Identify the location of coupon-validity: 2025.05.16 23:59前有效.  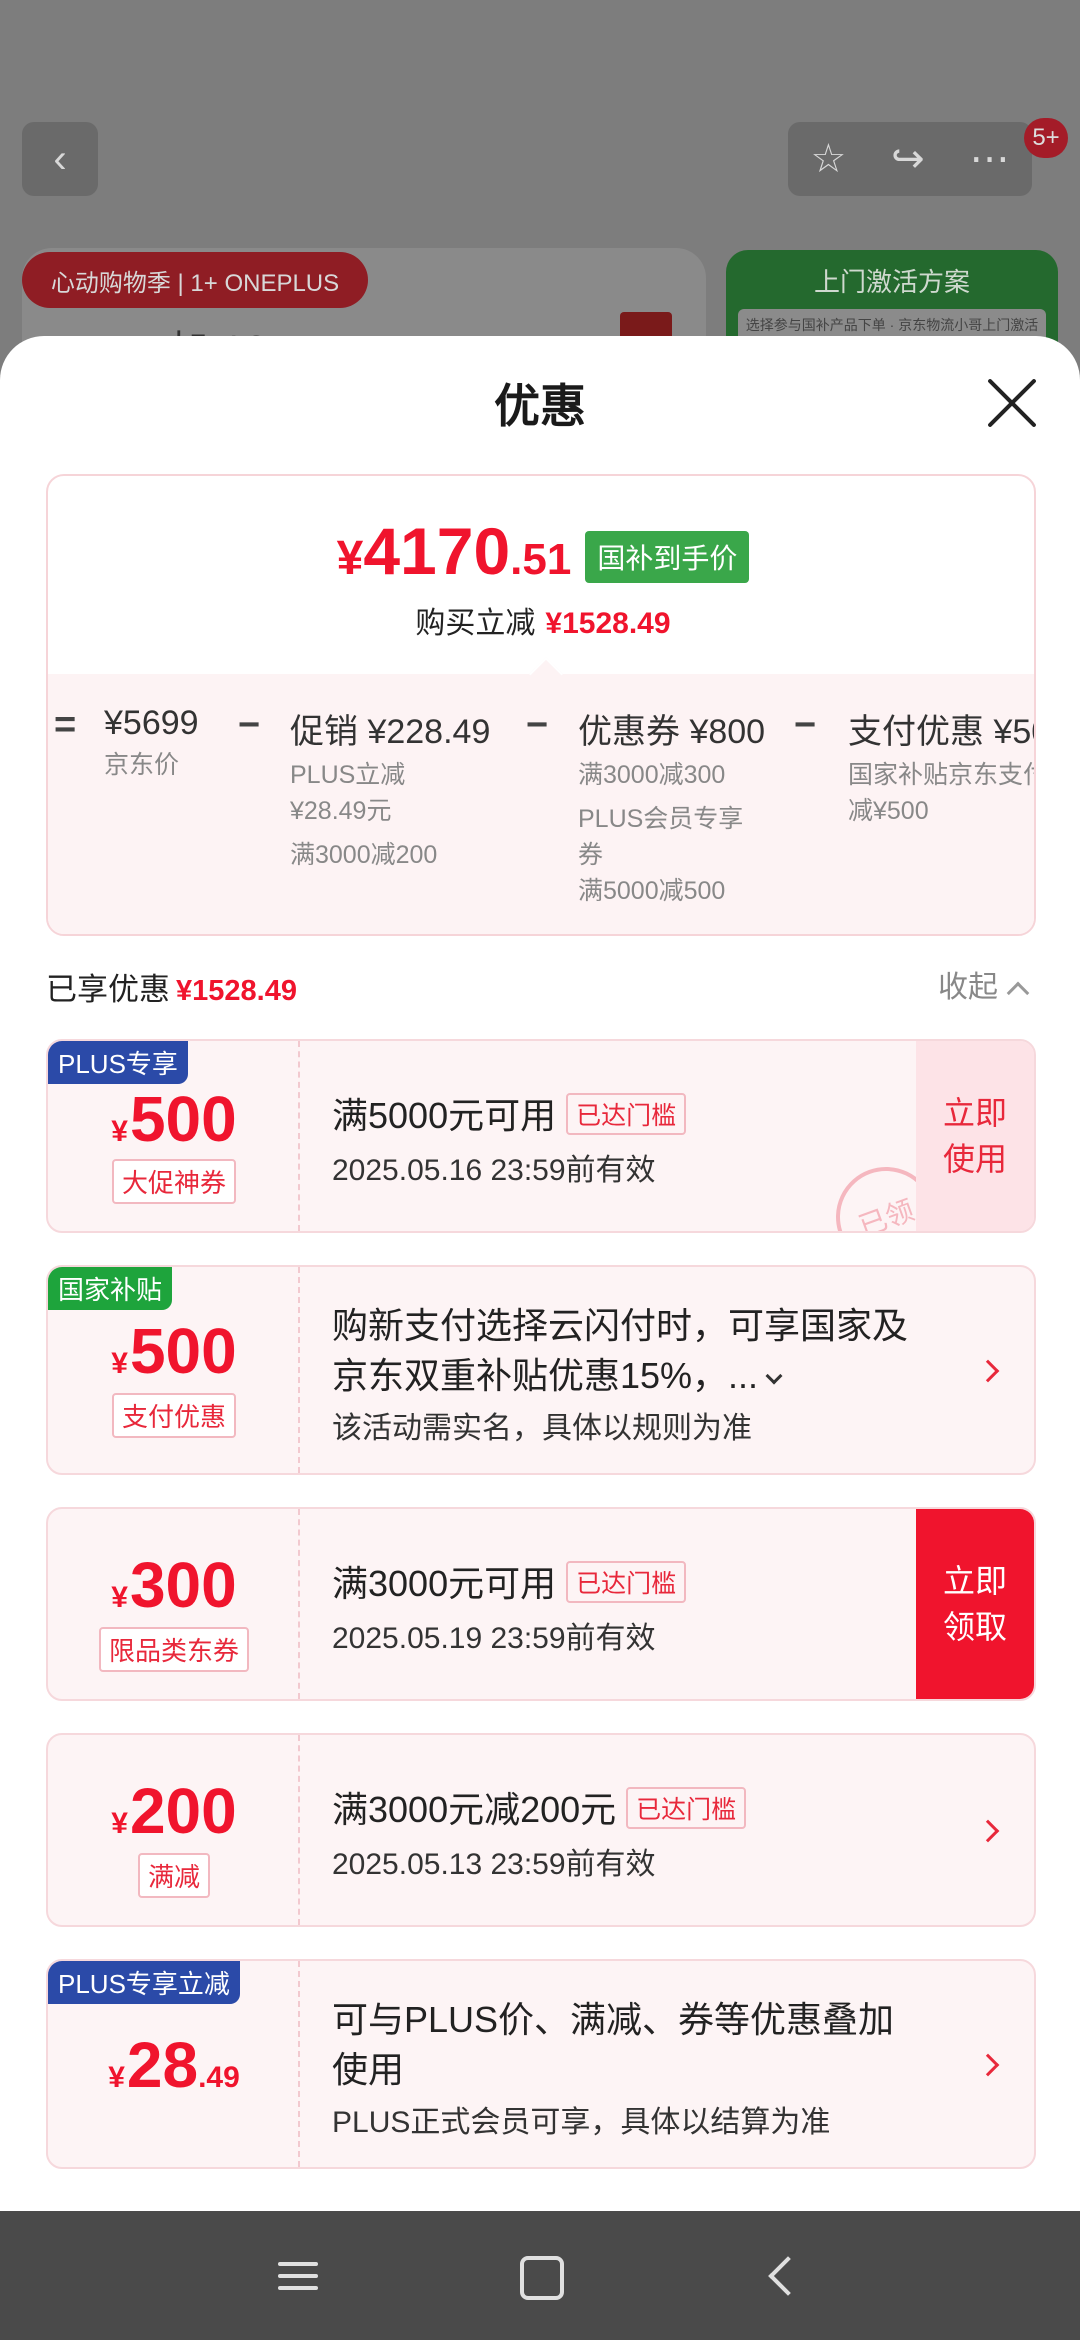
(494, 1170).